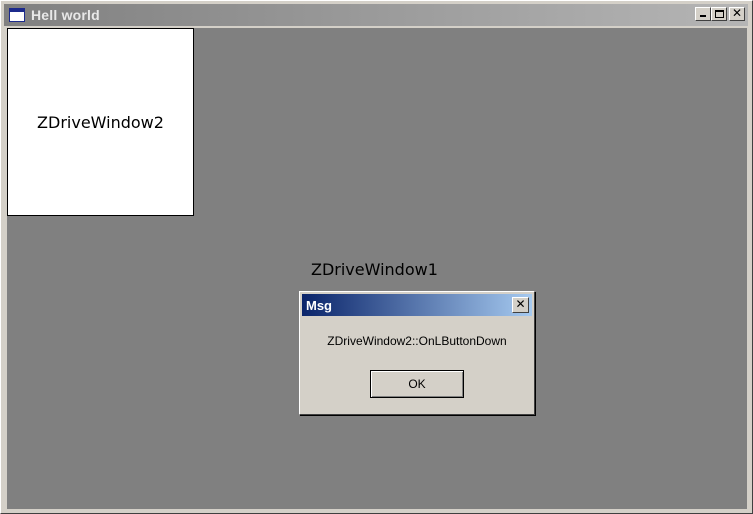  What do you see at coordinates (374, 269) in the screenshot?
I see `zdrive-window-1-label: ZDriveWindow1` at bounding box center [374, 269].